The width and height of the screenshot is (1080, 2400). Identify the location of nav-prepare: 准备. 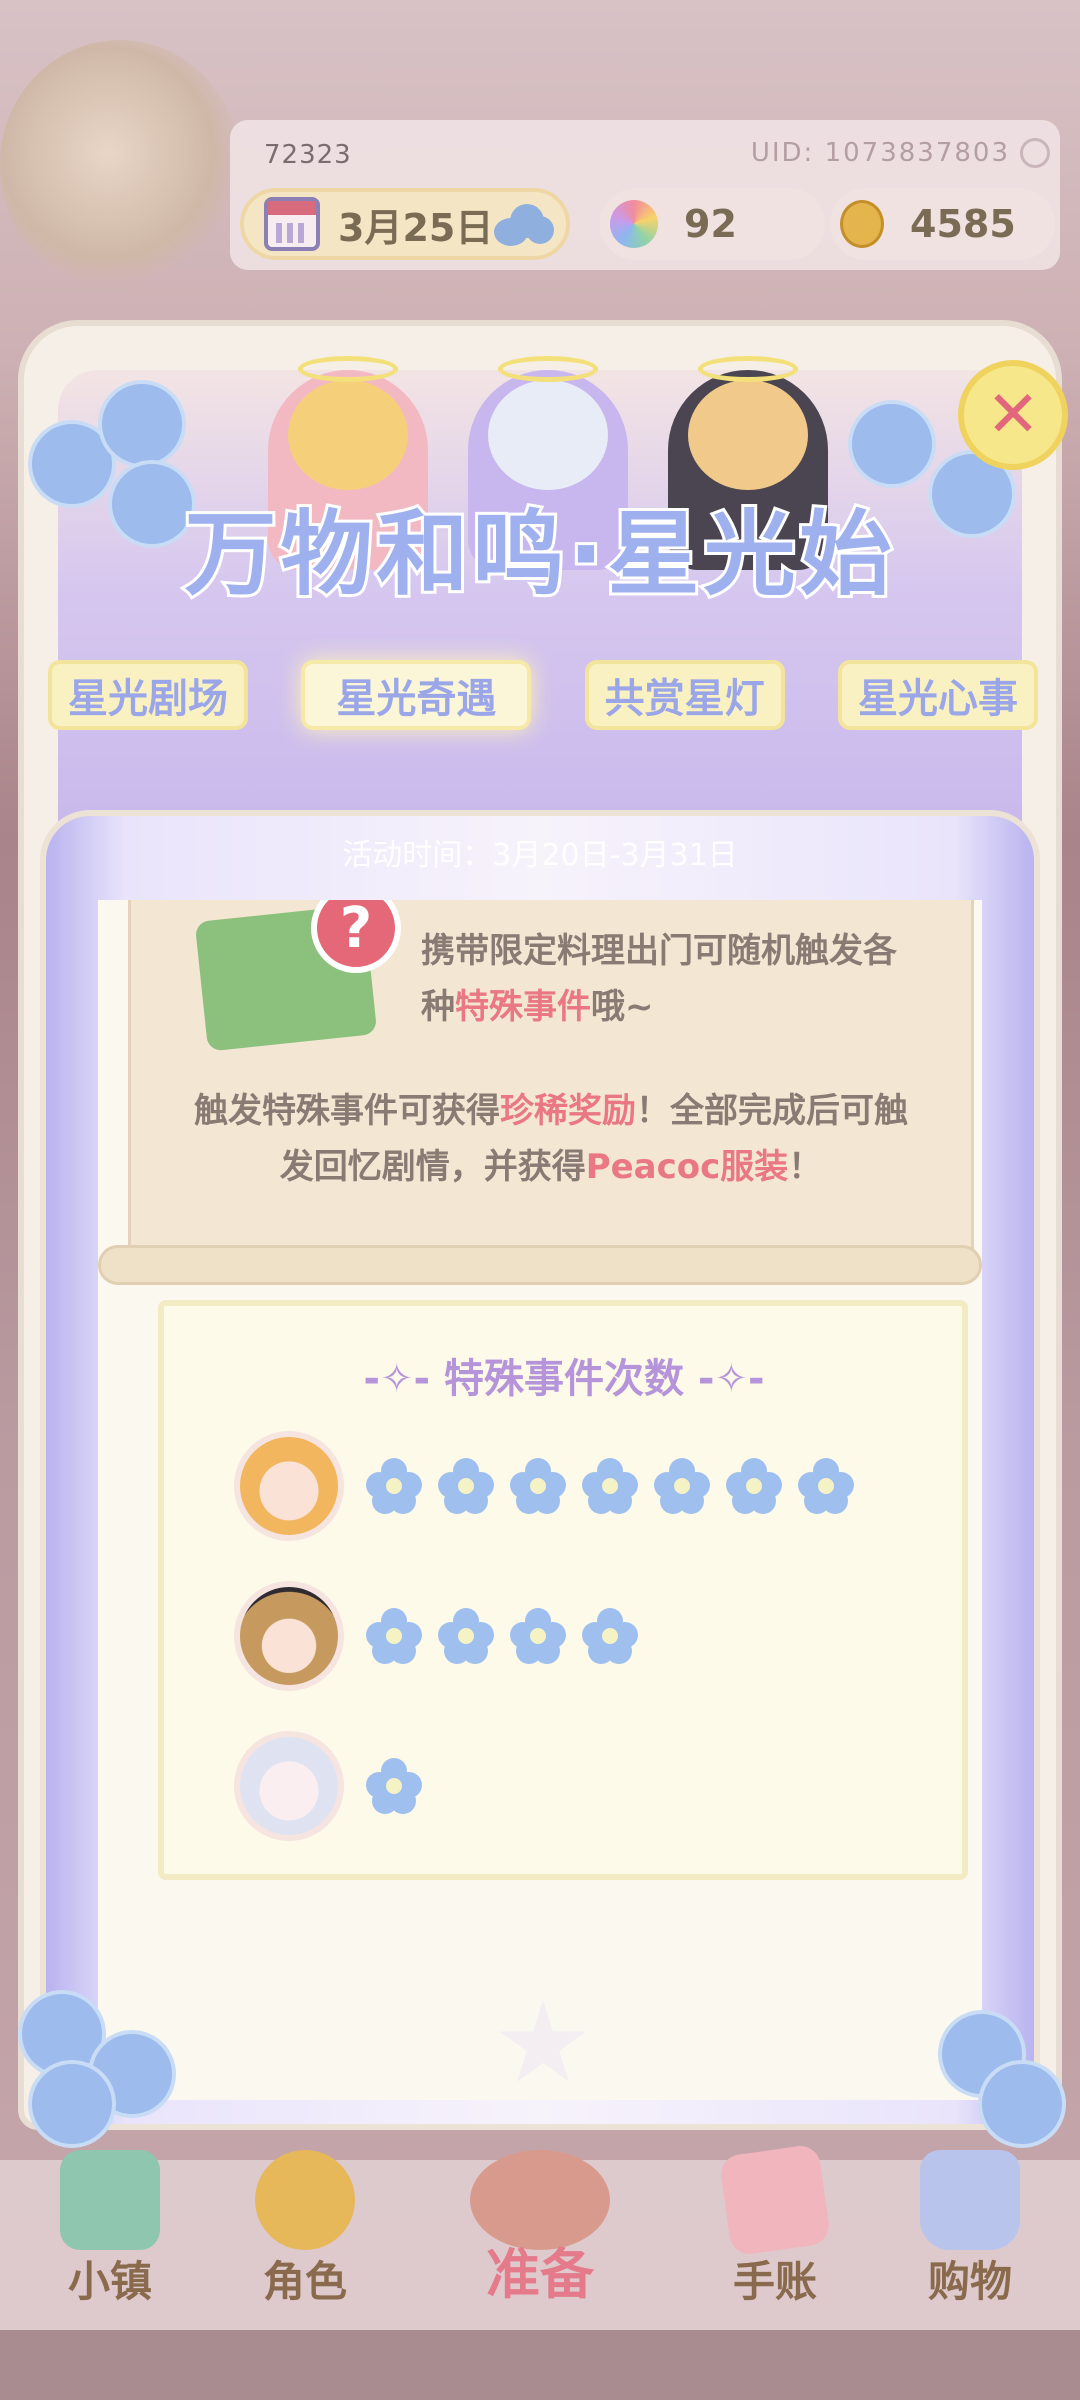
(540, 2230).